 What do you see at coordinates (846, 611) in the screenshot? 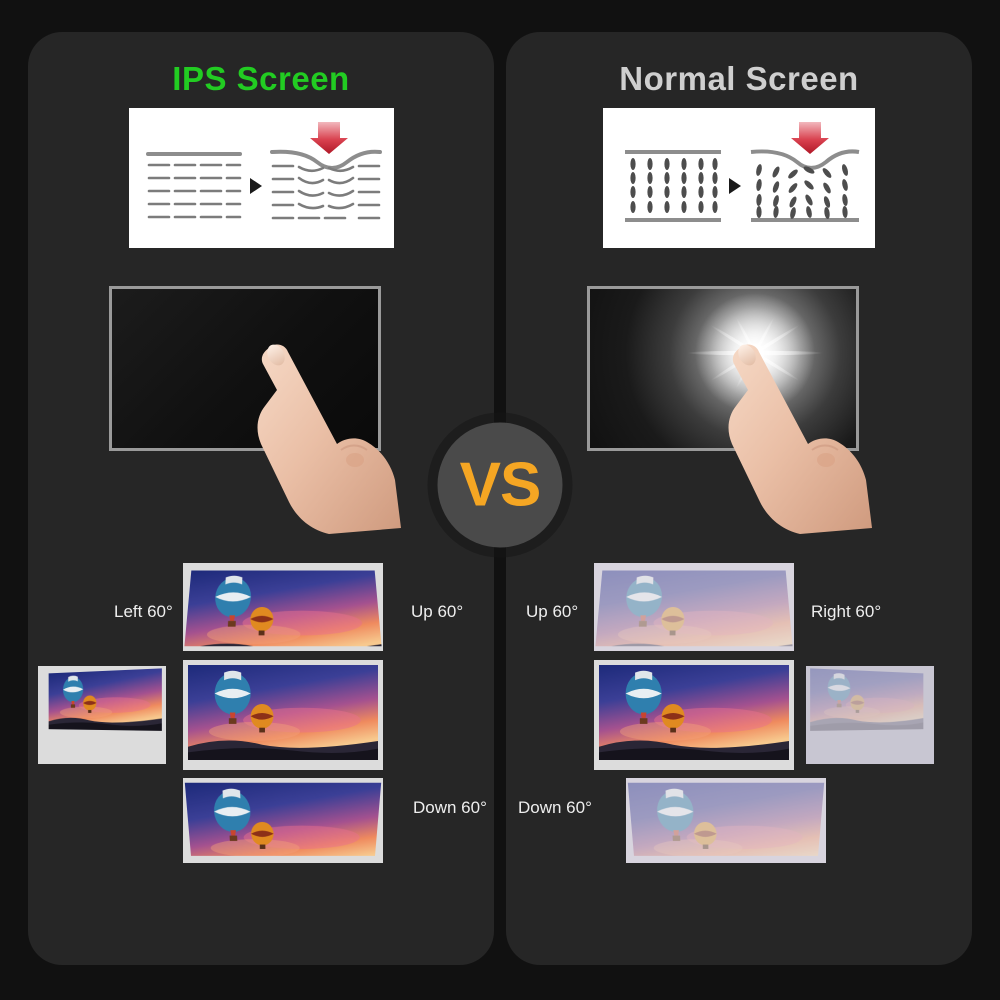
I see `angle-label-right: Right 60°` at bounding box center [846, 611].